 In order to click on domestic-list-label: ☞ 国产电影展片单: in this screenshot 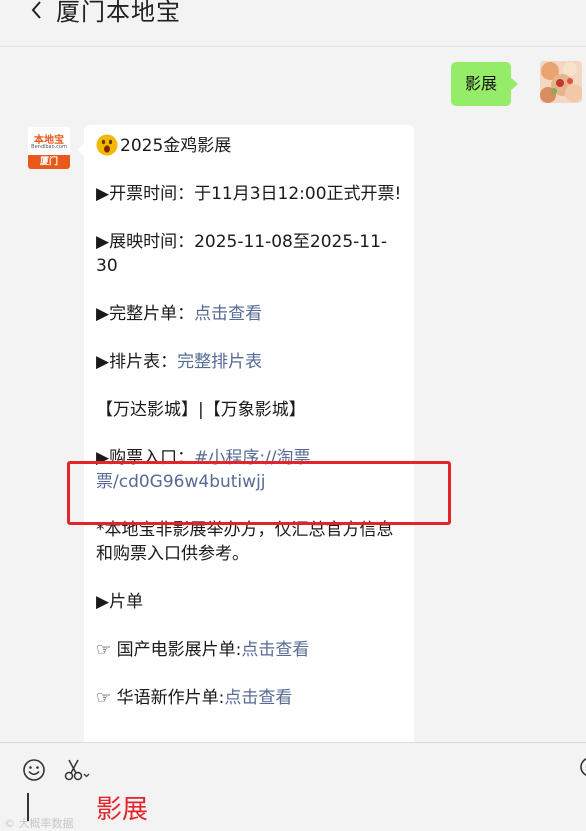, I will do `click(169, 650)`.